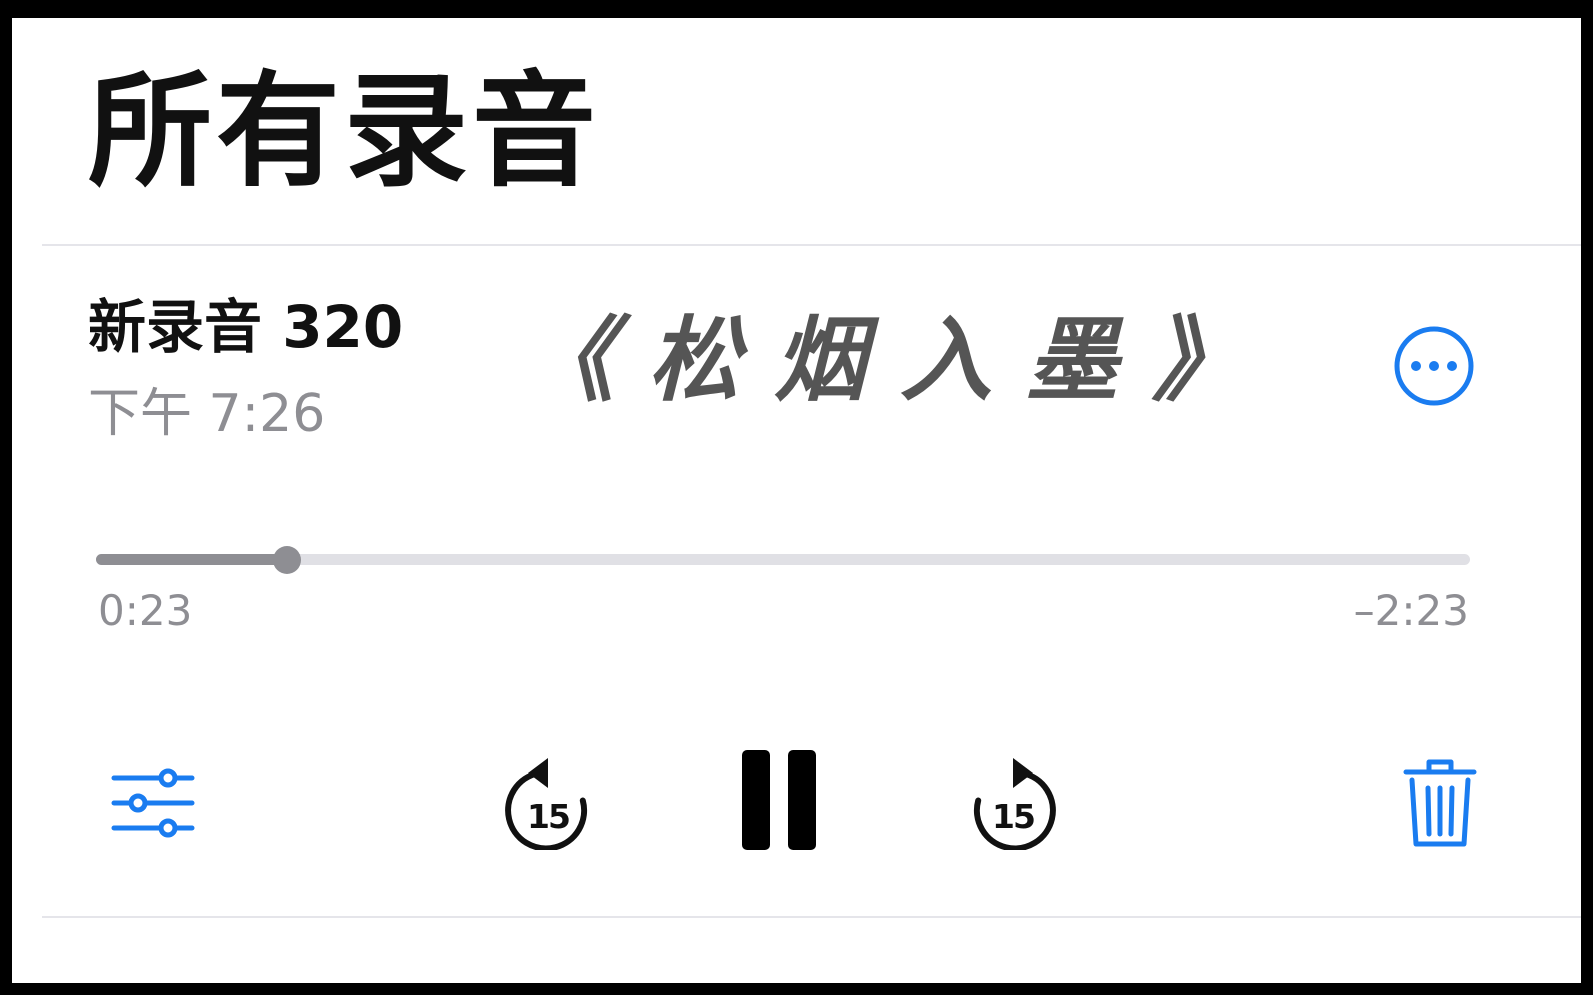 The image size is (1593, 995). I want to click on more-ellipsis-icon, so click(1434, 366).